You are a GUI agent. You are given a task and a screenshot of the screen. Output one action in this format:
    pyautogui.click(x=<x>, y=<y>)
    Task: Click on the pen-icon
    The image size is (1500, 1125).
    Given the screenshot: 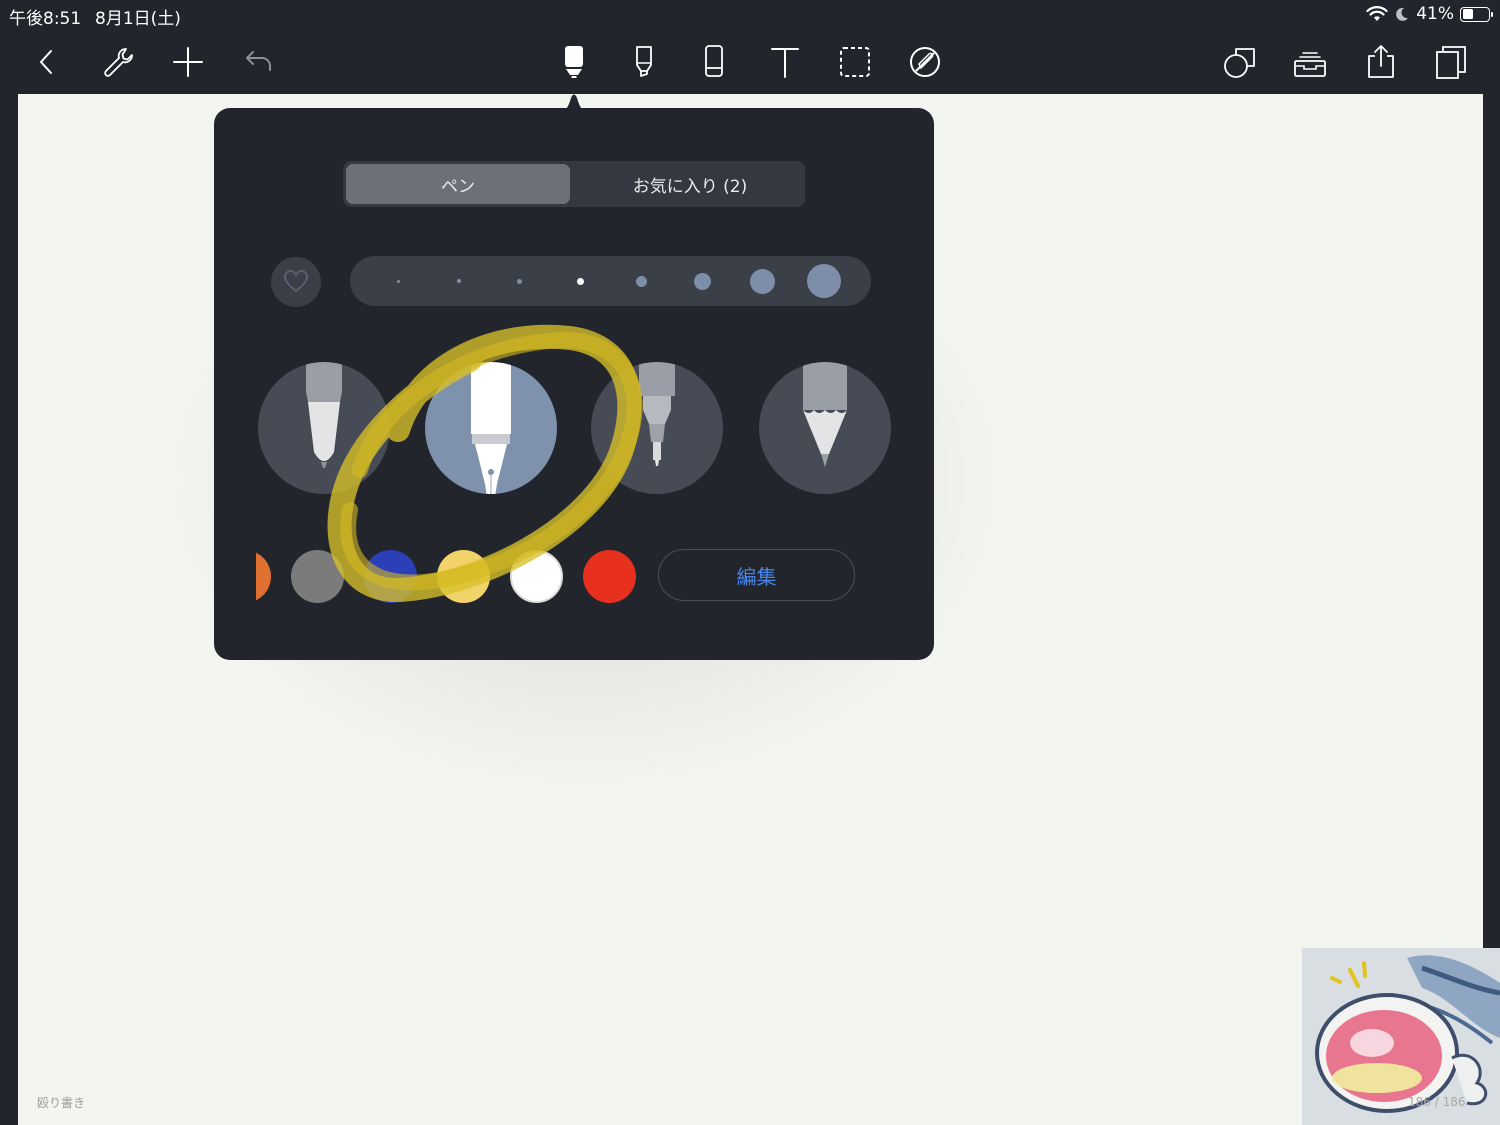 What is the action you would take?
    pyautogui.click(x=574, y=62)
    